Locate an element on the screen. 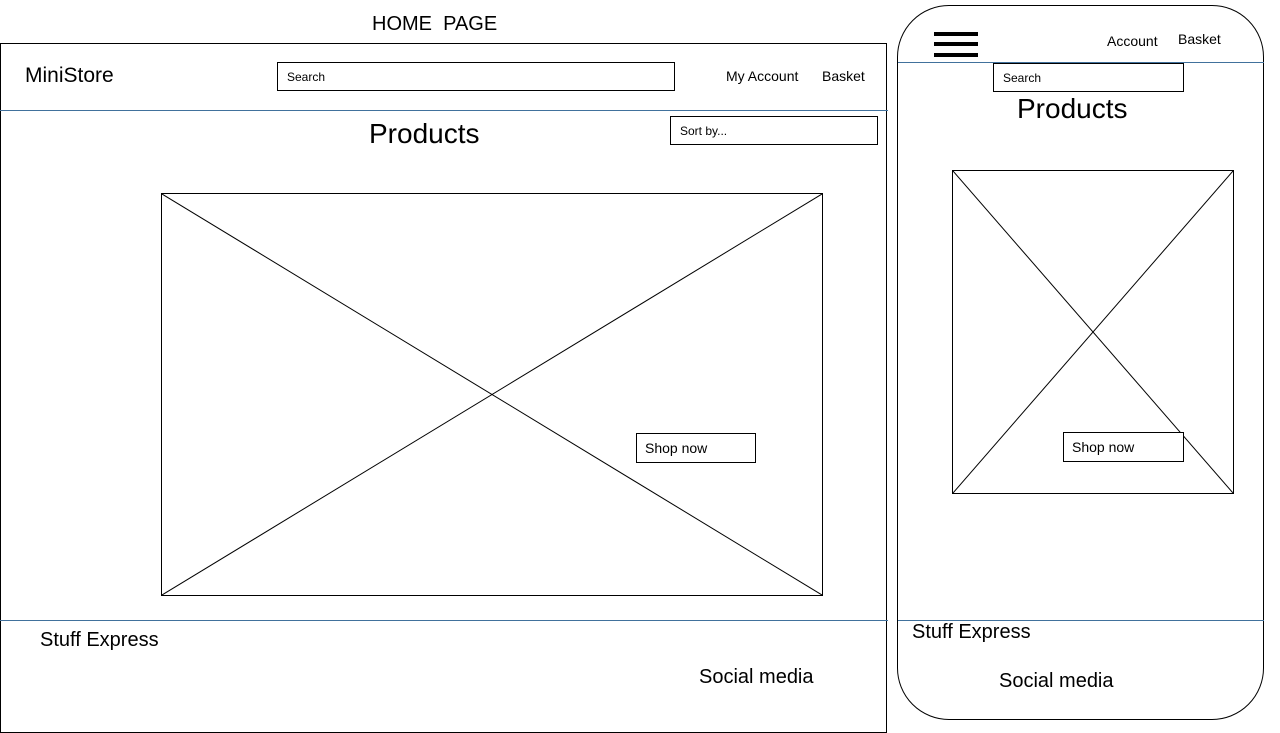 The height and width of the screenshot is (733, 1280). page-title: HOME PAGE is located at coordinates (435, 24).